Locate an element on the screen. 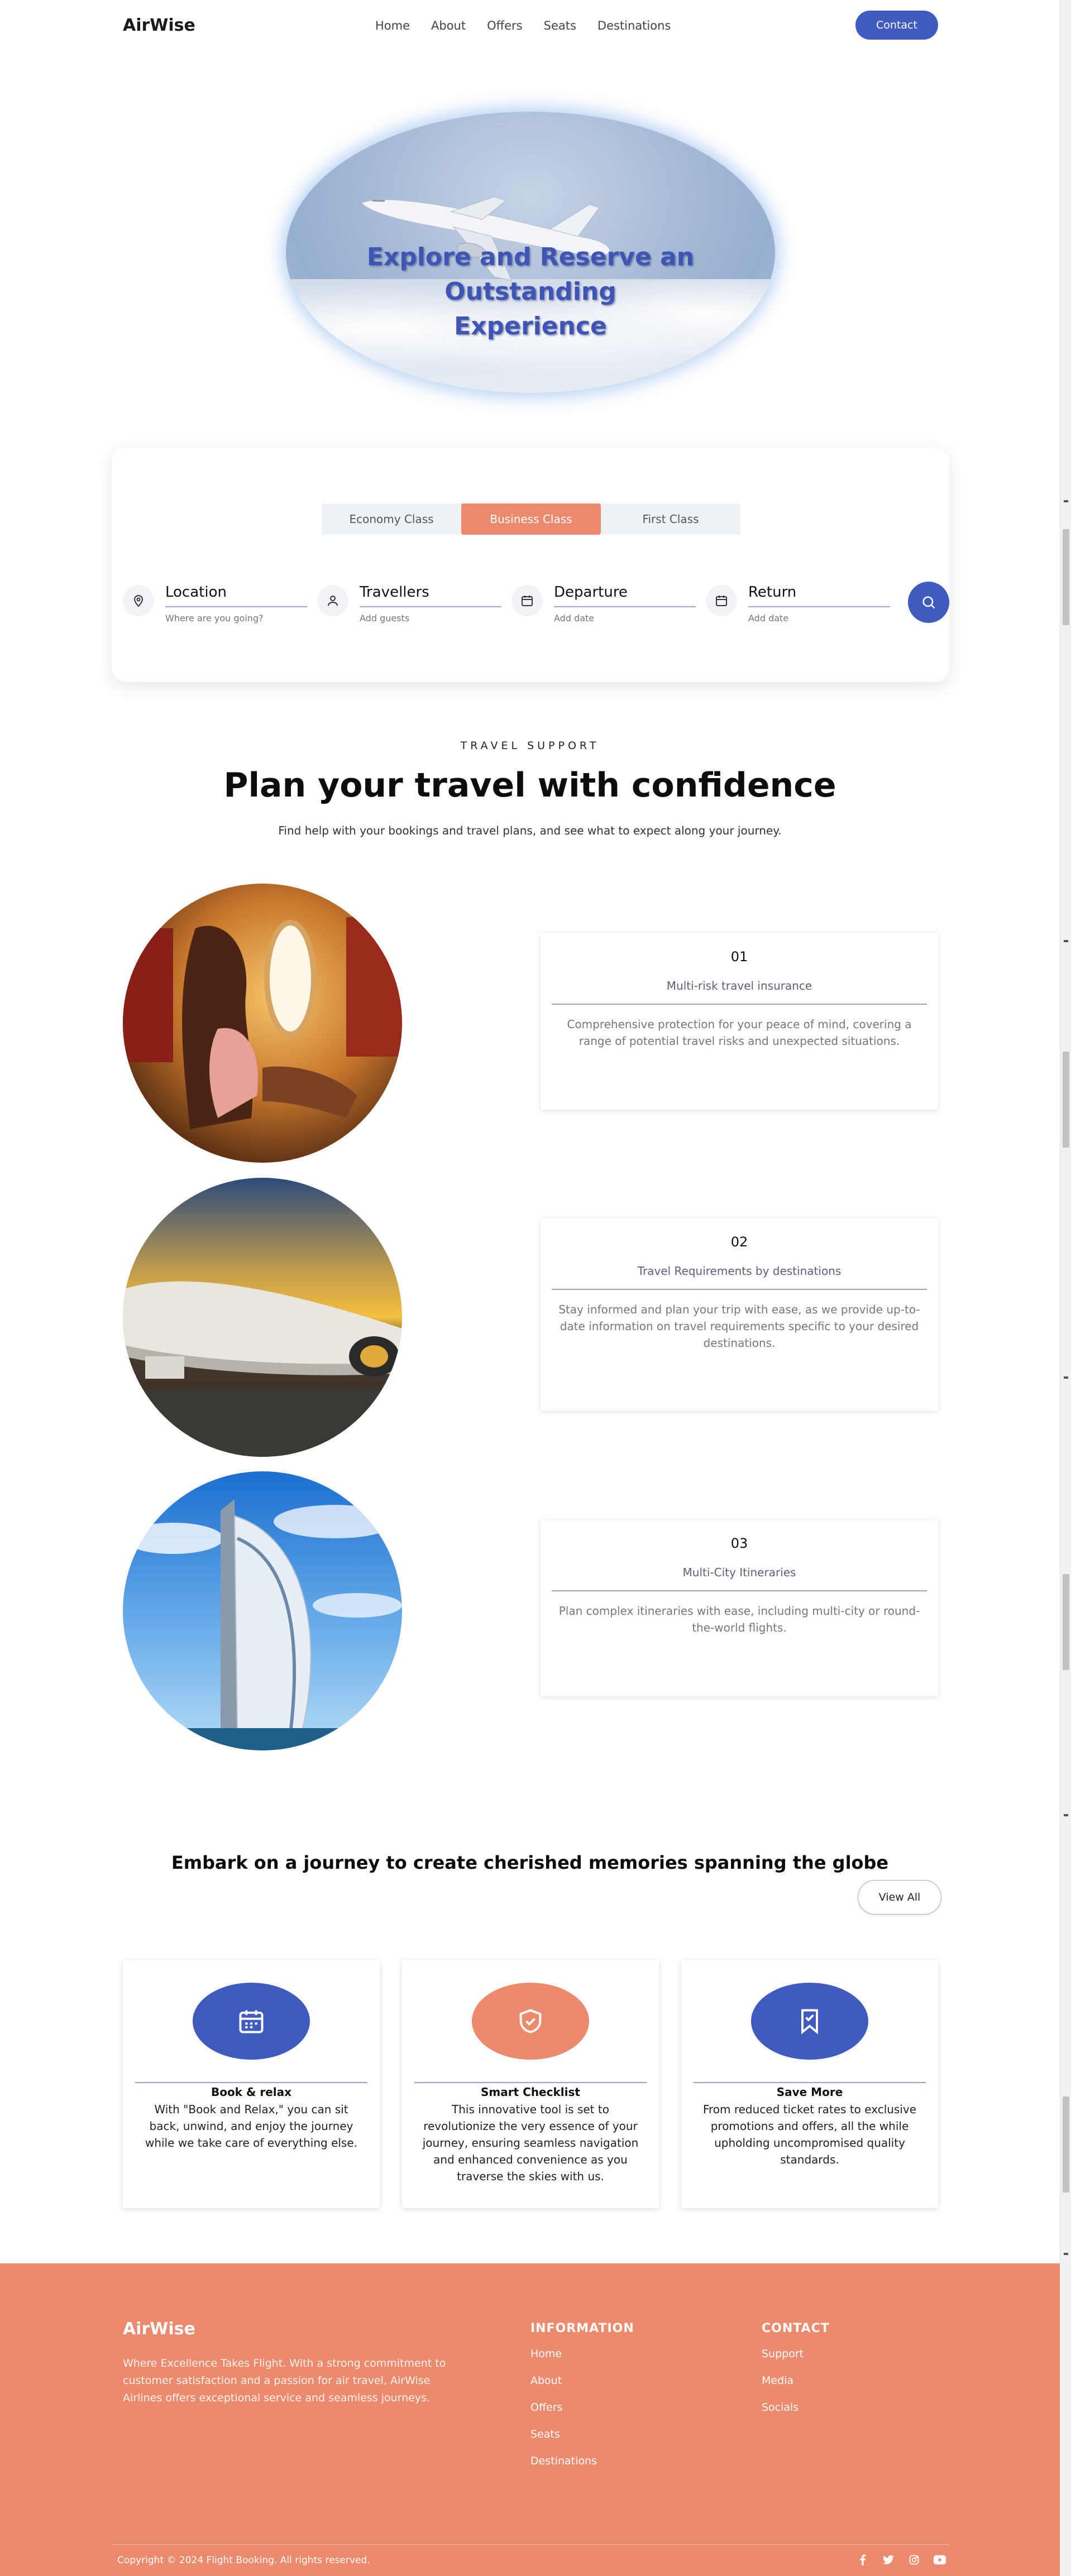 The width and height of the screenshot is (1071, 2576). search-button is located at coordinates (929, 602).